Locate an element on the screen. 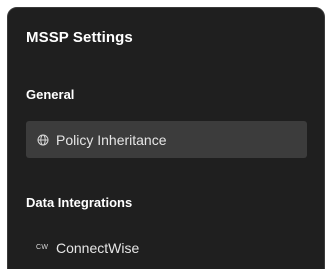 The image size is (334, 269). section-heading-data-integrations: Data Integrations is located at coordinates (79, 202).